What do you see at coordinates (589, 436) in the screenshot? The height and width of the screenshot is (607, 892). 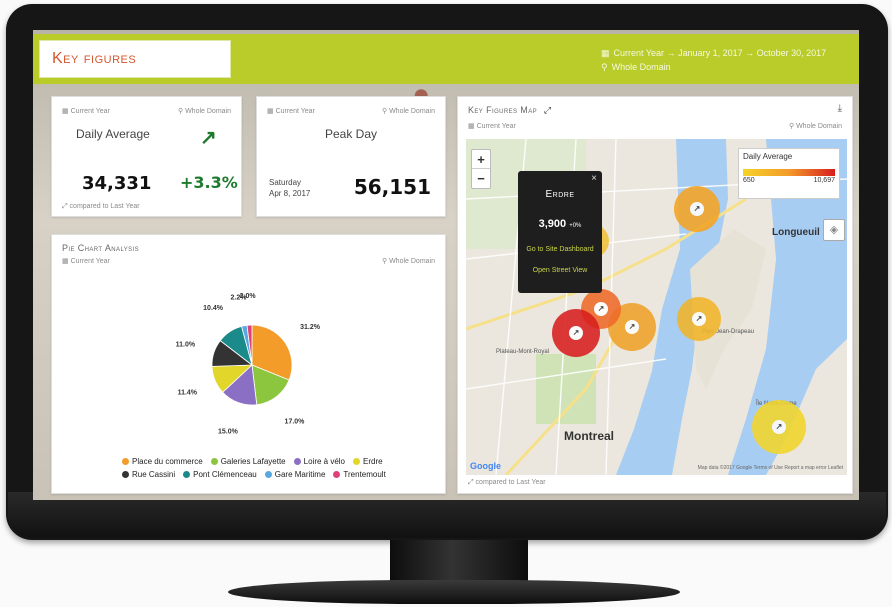 I see `map-label-montreal: Montreal` at bounding box center [589, 436].